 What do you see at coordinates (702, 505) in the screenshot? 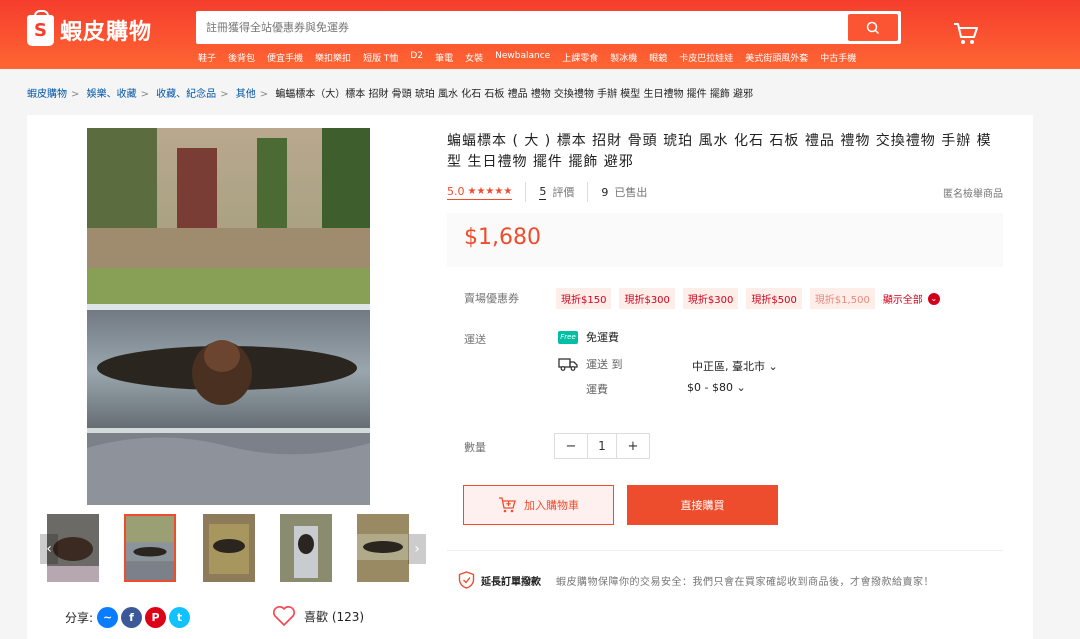
I see `buy-now-button: 直接購買` at bounding box center [702, 505].